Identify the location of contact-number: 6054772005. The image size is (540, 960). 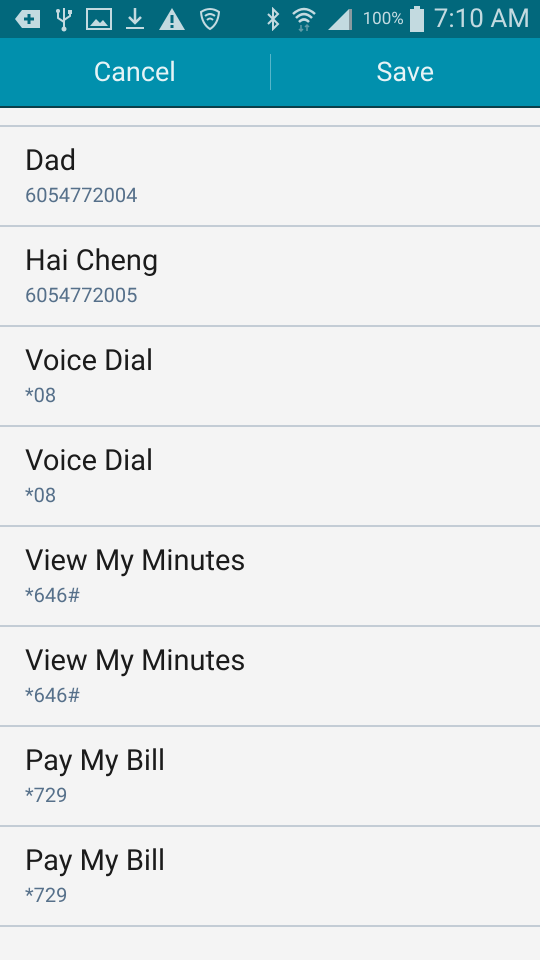
(81, 295).